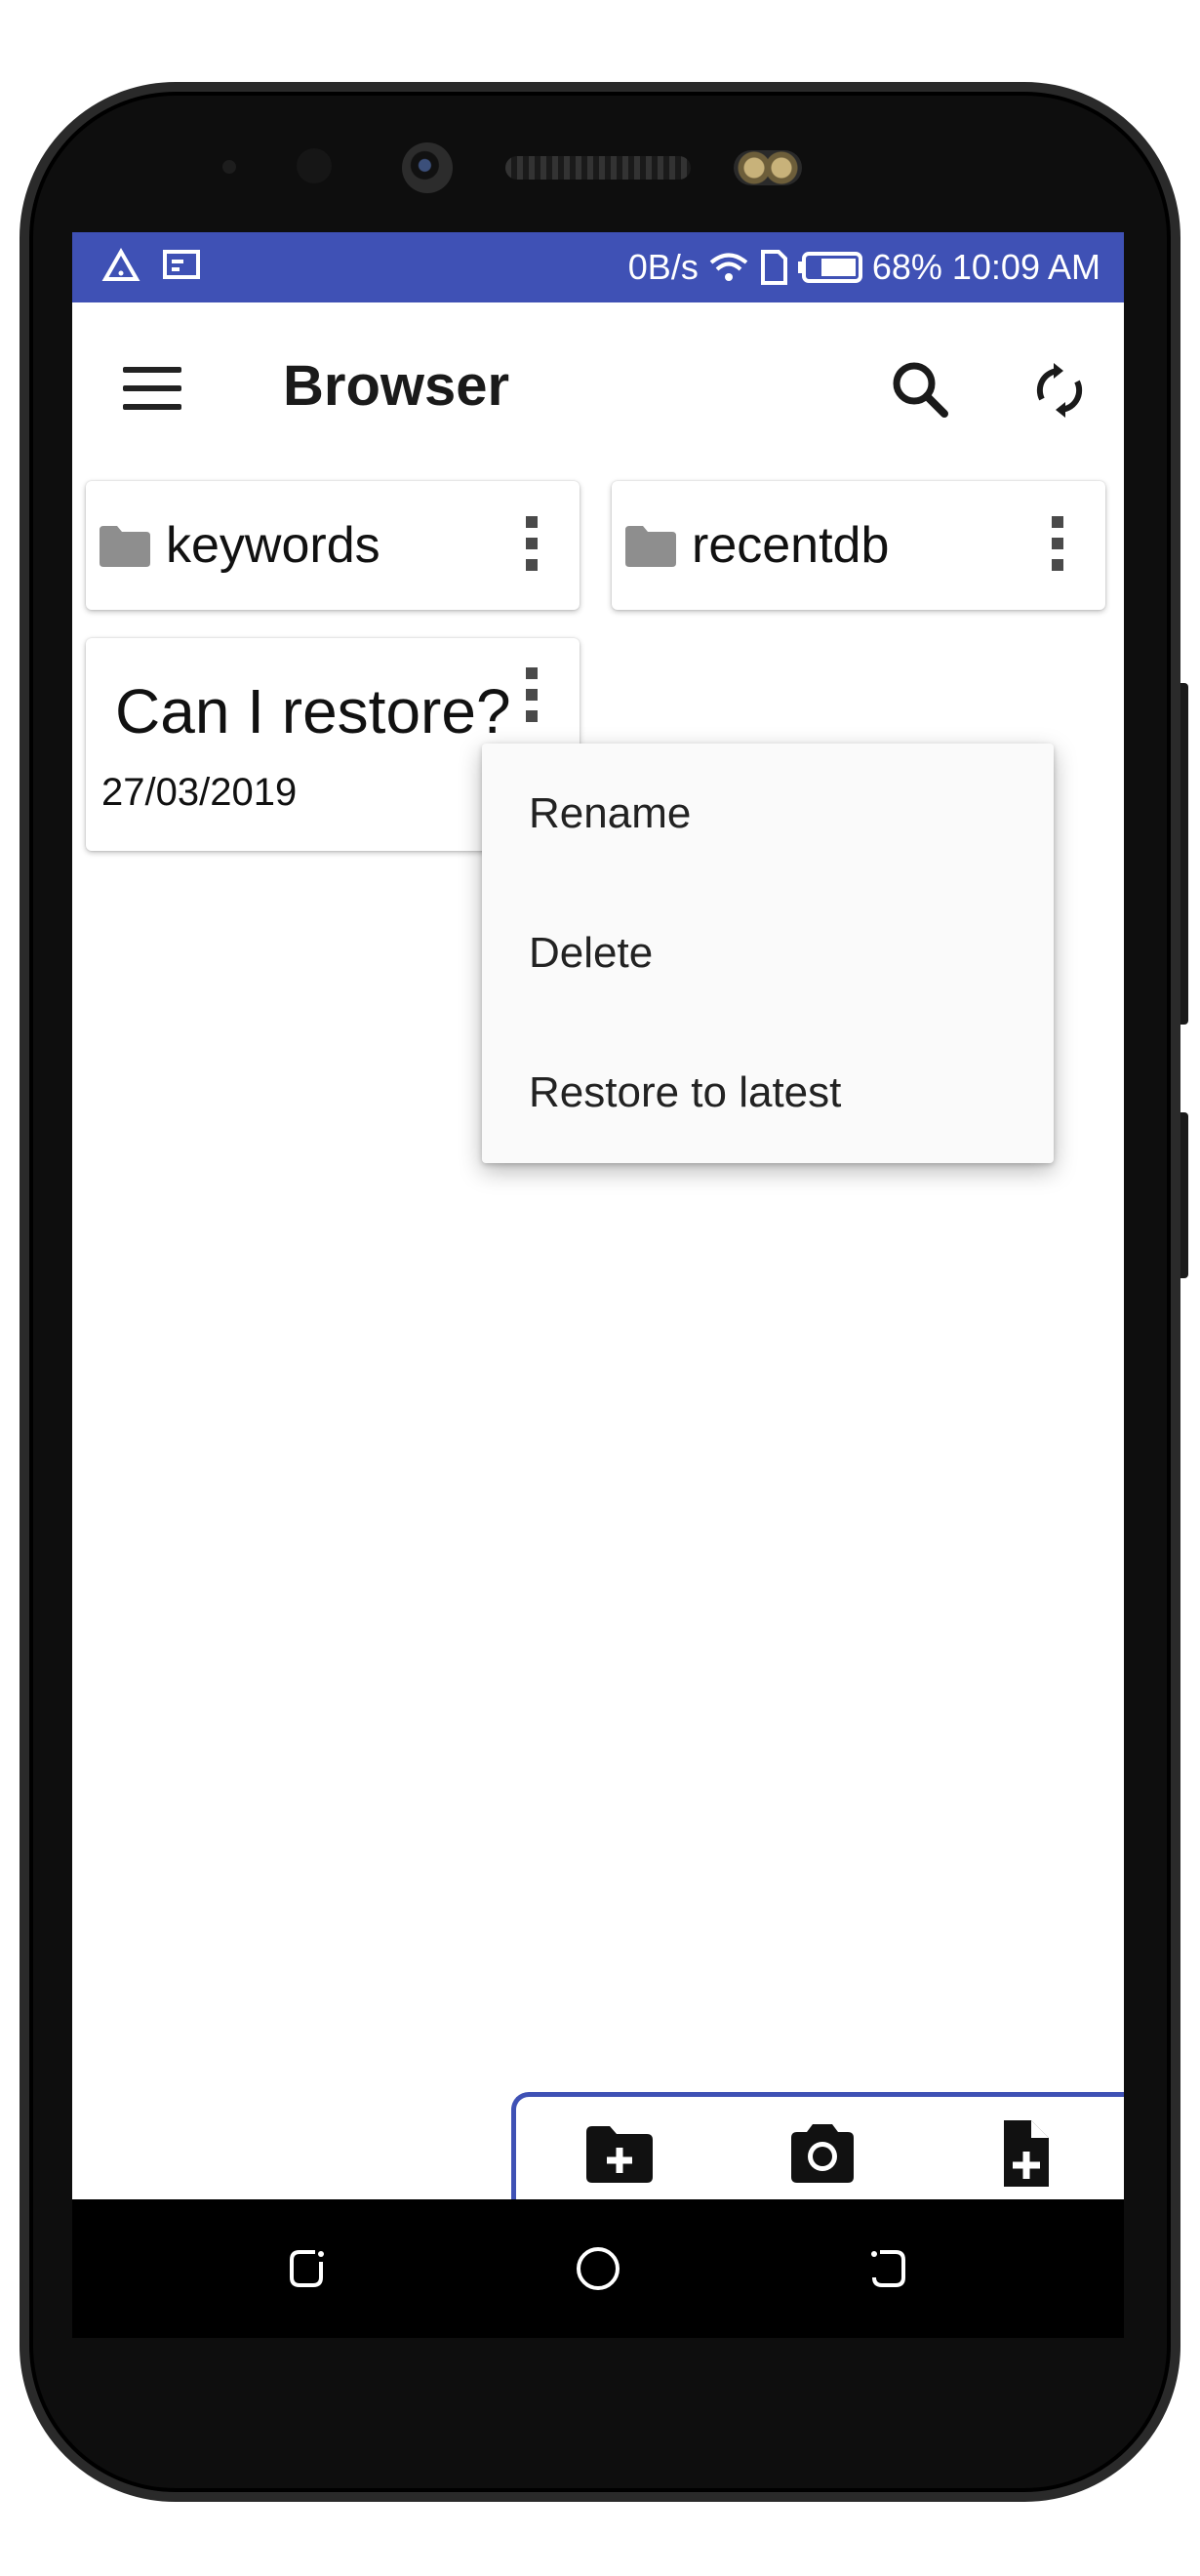 This screenshot has height=2576, width=1200. I want to click on light-sensor, so click(314, 165).